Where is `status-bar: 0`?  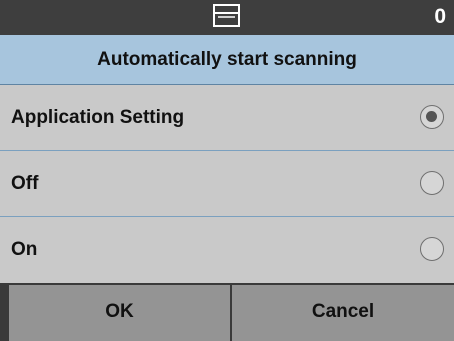
status-bar: 0 is located at coordinates (227, 17).